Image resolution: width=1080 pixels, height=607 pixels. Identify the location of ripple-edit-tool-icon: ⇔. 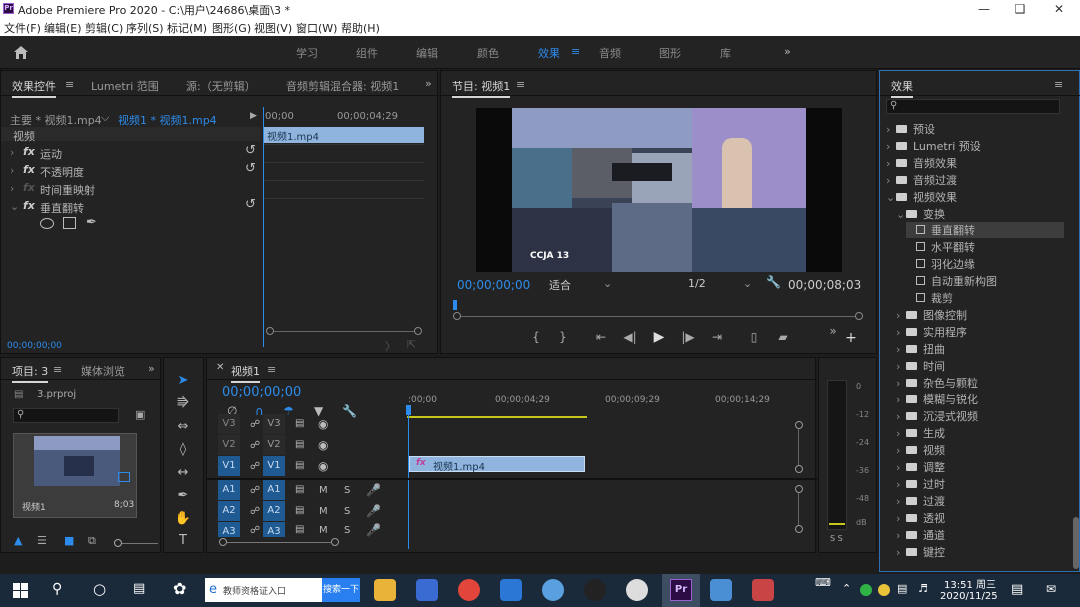
(183, 428).